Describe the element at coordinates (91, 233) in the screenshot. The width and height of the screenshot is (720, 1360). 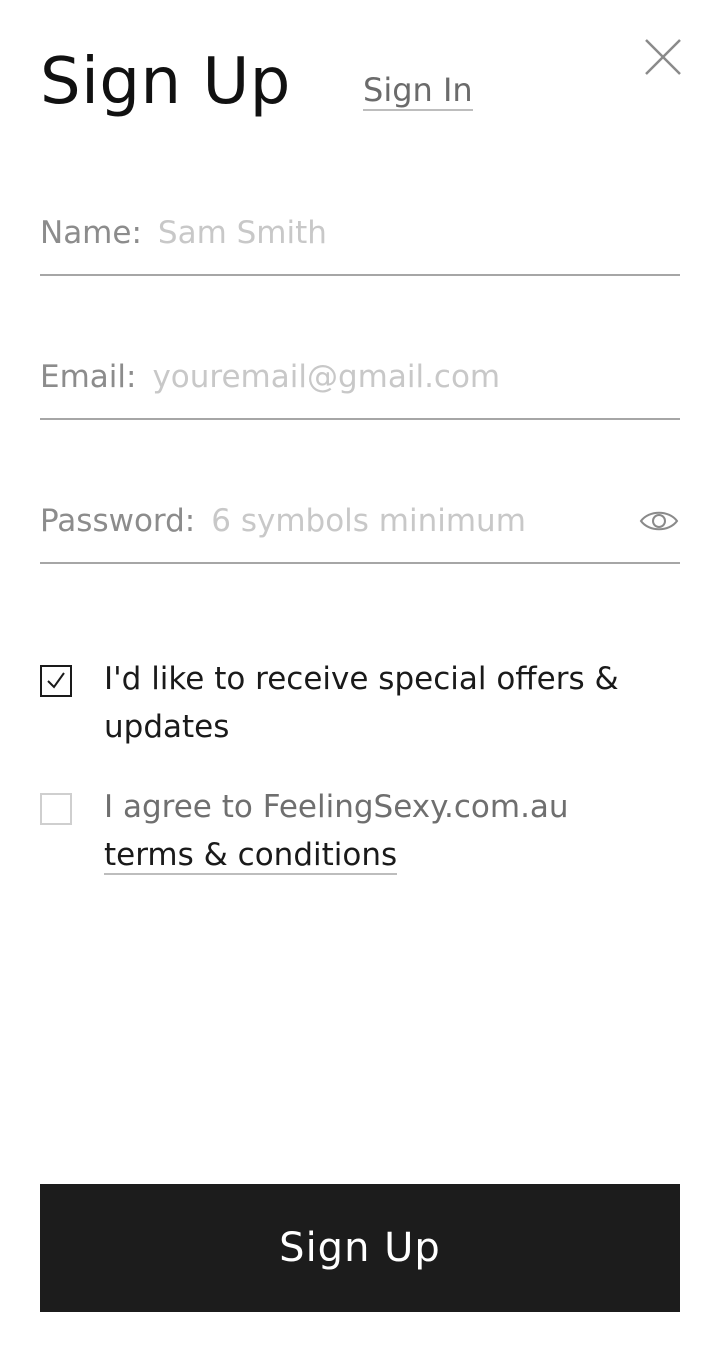
I see `name-label: Name:` at that location.